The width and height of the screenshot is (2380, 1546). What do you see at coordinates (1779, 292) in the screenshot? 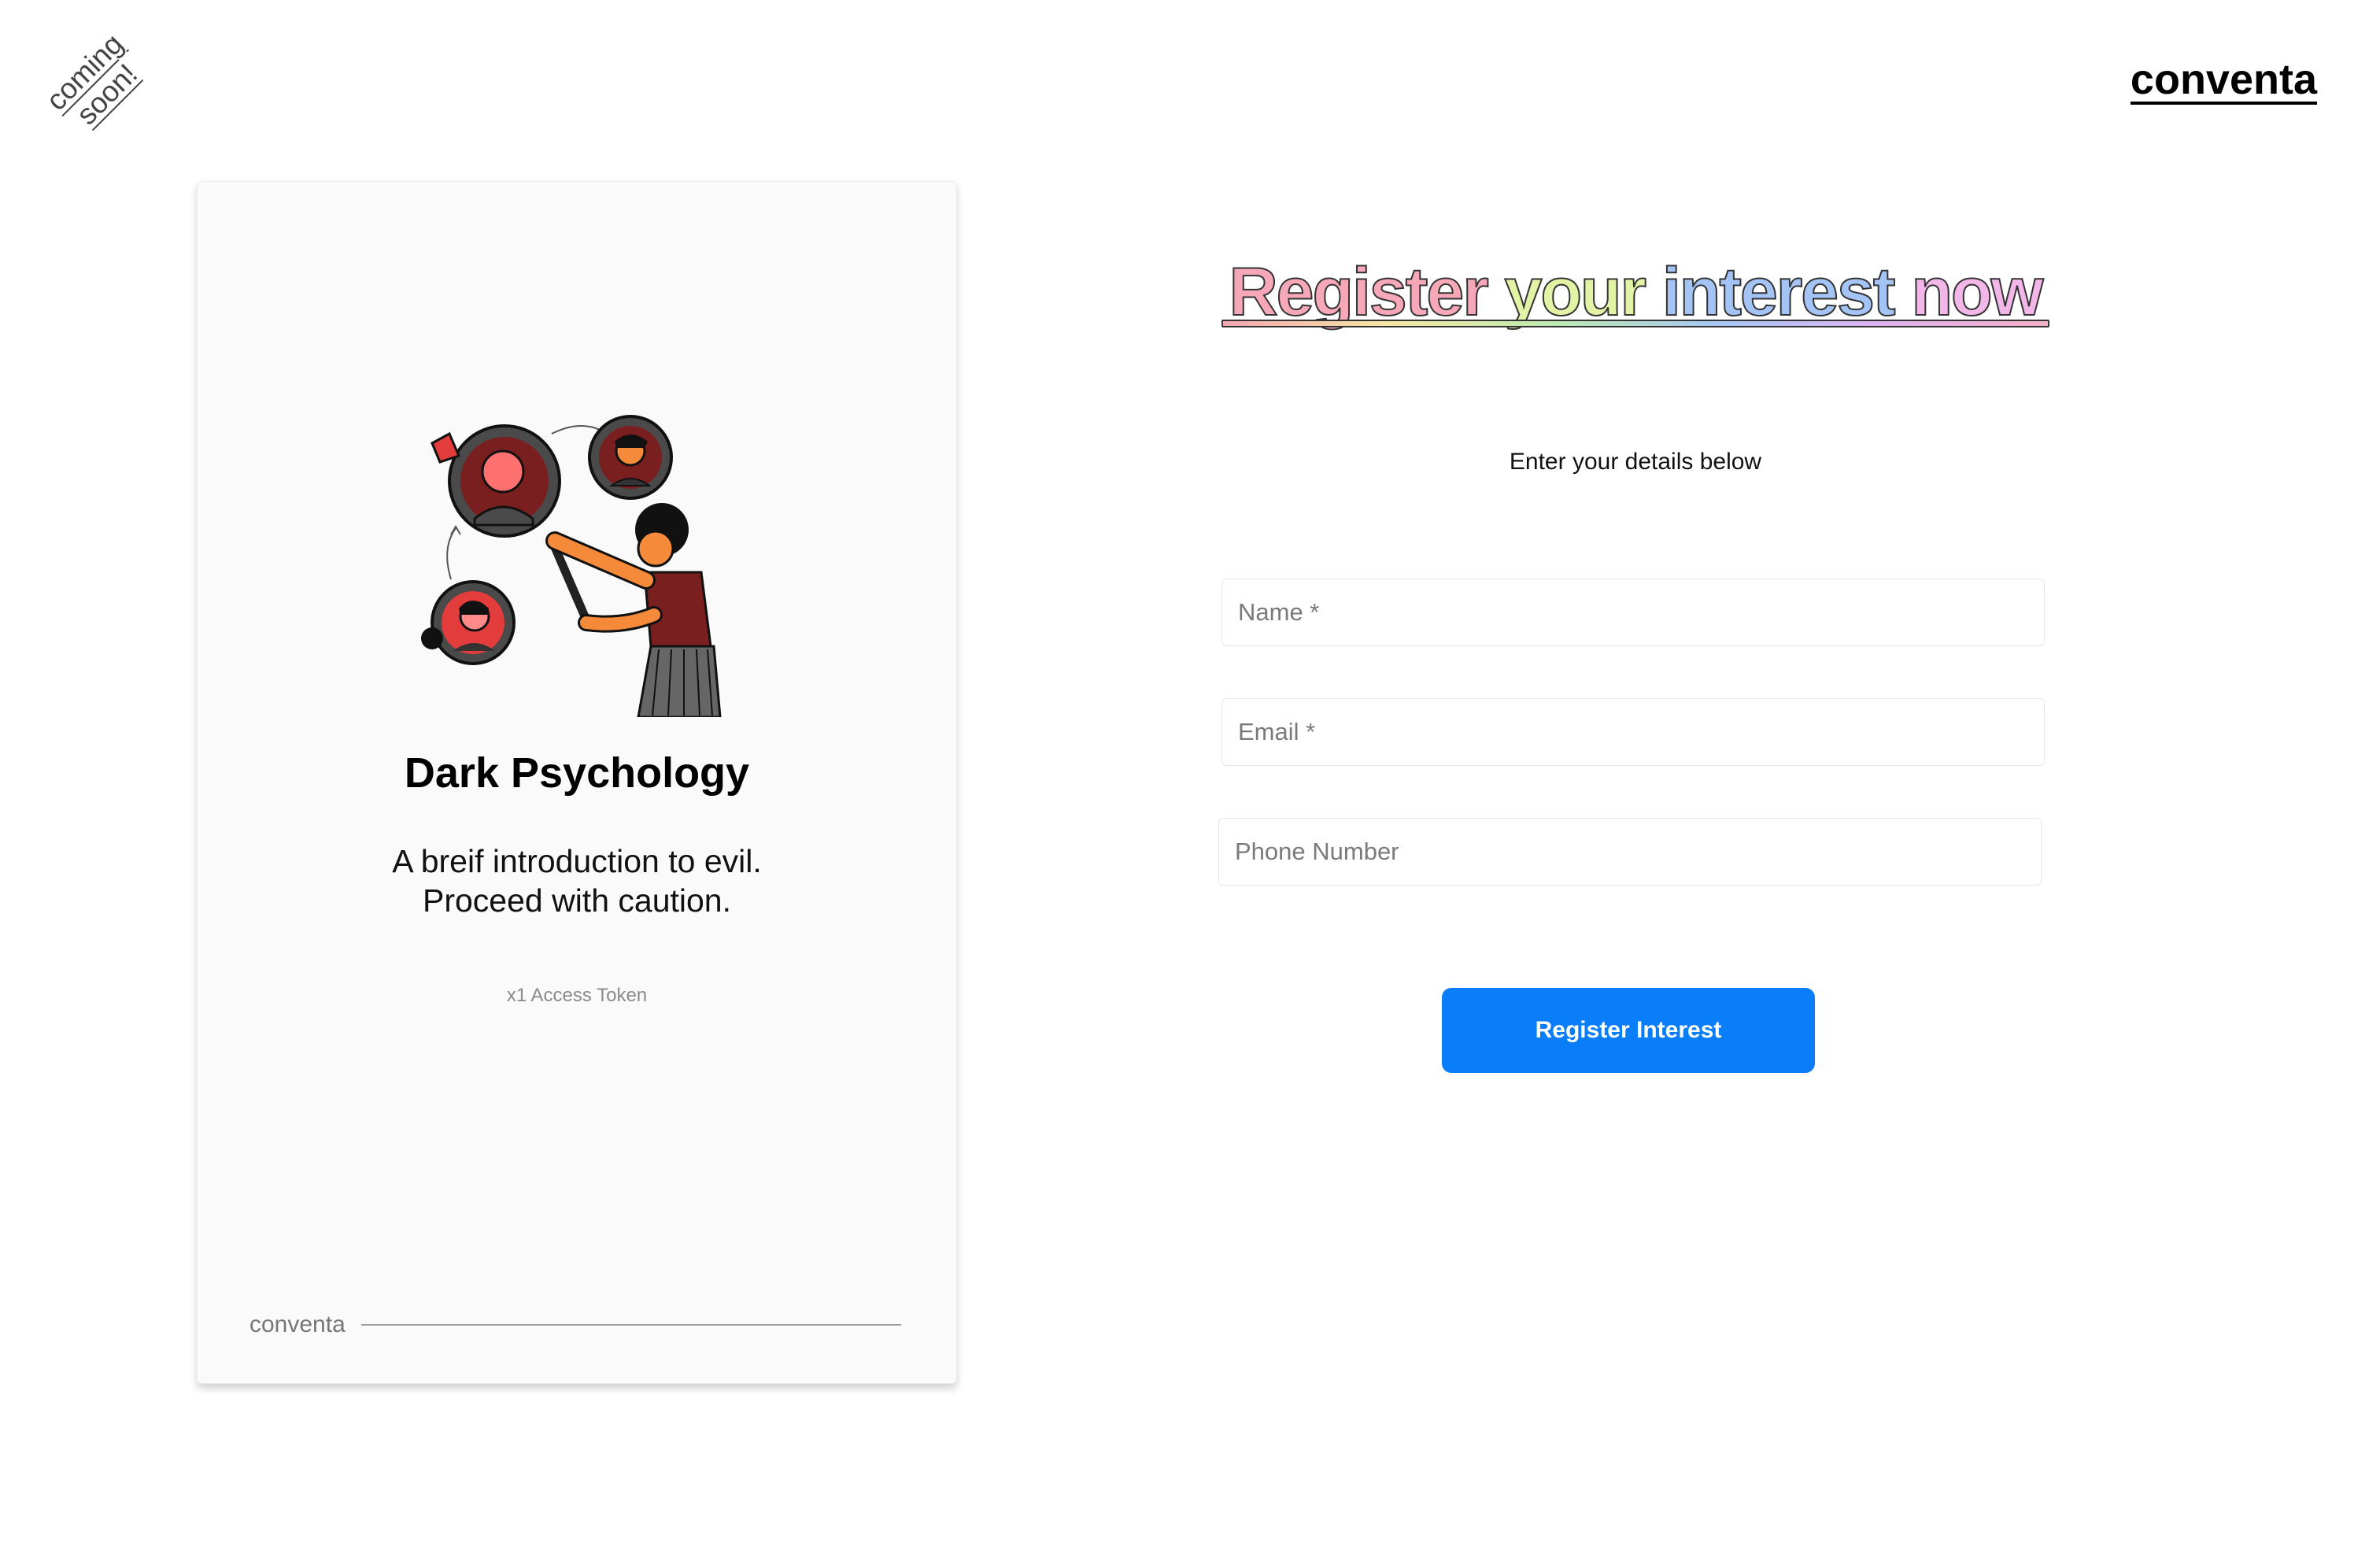
I see `headline-word-3: interest` at bounding box center [1779, 292].